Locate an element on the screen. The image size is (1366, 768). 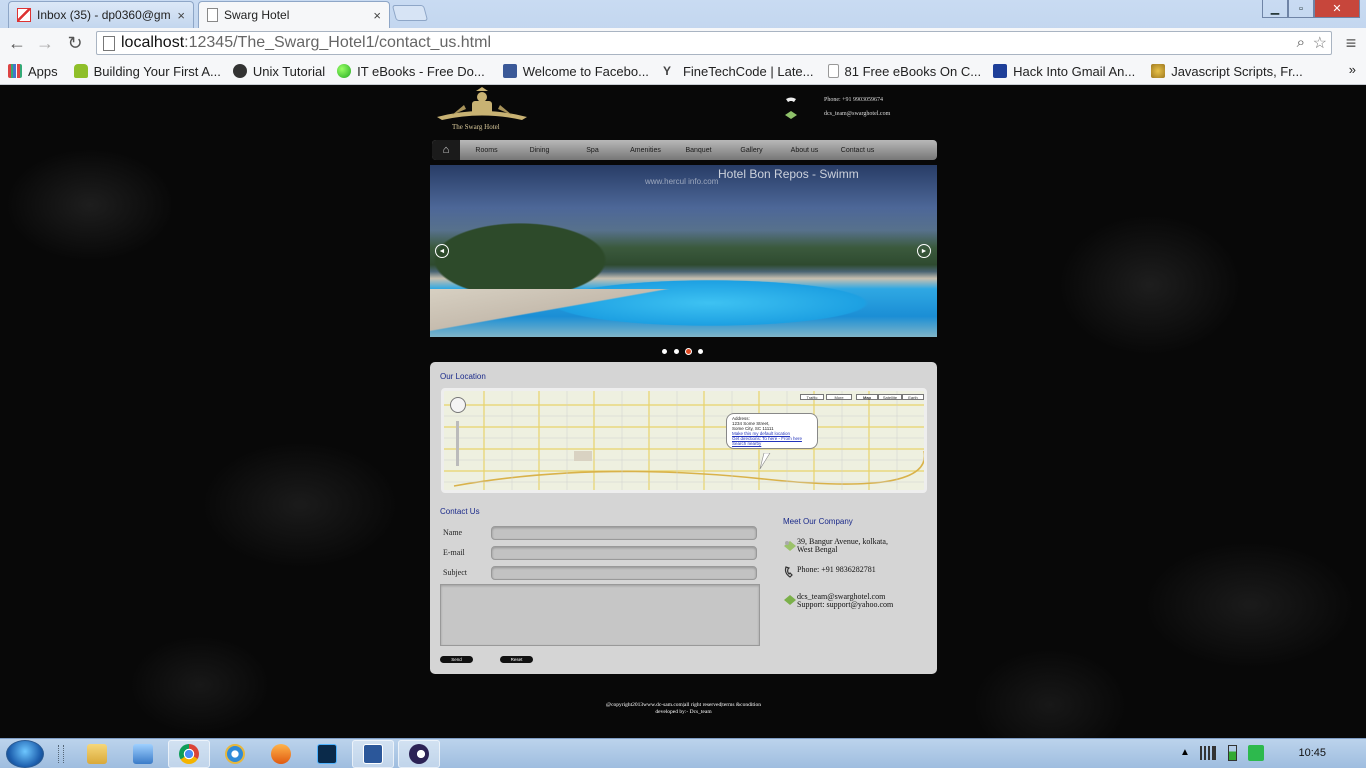
taskbar-explorer is located at coordinates (97, 754).